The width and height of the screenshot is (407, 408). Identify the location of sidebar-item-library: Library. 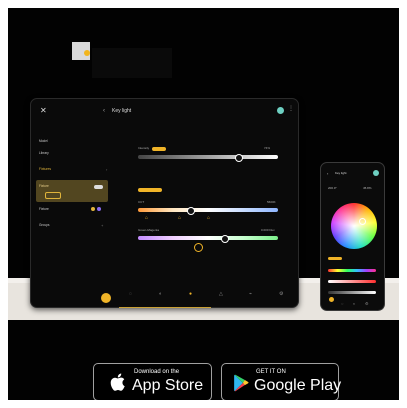
(44, 153).